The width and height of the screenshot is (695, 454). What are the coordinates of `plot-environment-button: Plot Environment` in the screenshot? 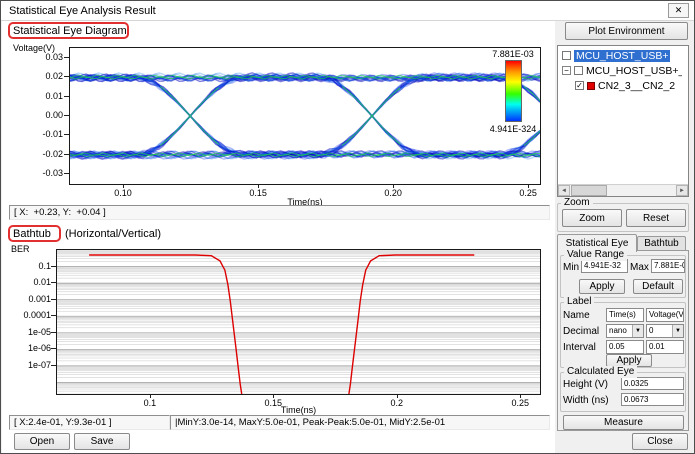 It's located at (626, 31).